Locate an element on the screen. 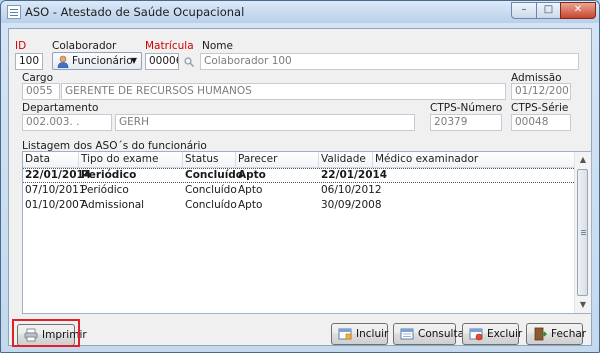 This screenshot has height=353, width=600. excluir-button: Excluir is located at coordinates (492, 334).